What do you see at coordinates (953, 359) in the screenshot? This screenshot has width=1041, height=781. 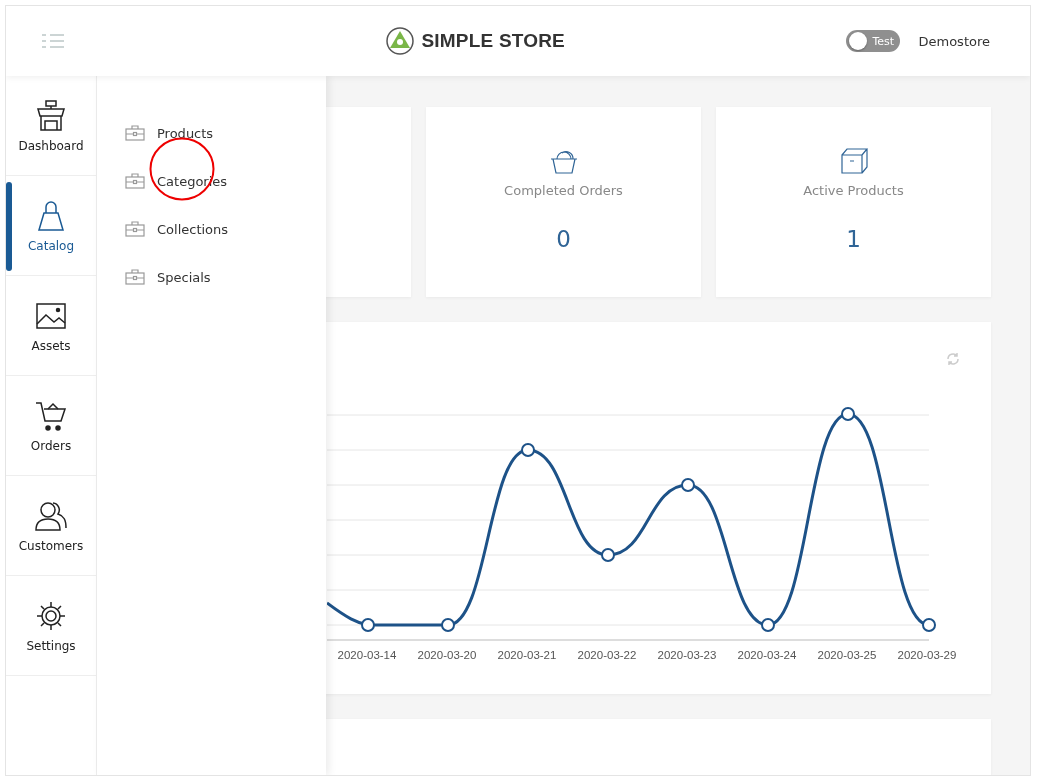 I see `refresh-icon` at bounding box center [953, 359].